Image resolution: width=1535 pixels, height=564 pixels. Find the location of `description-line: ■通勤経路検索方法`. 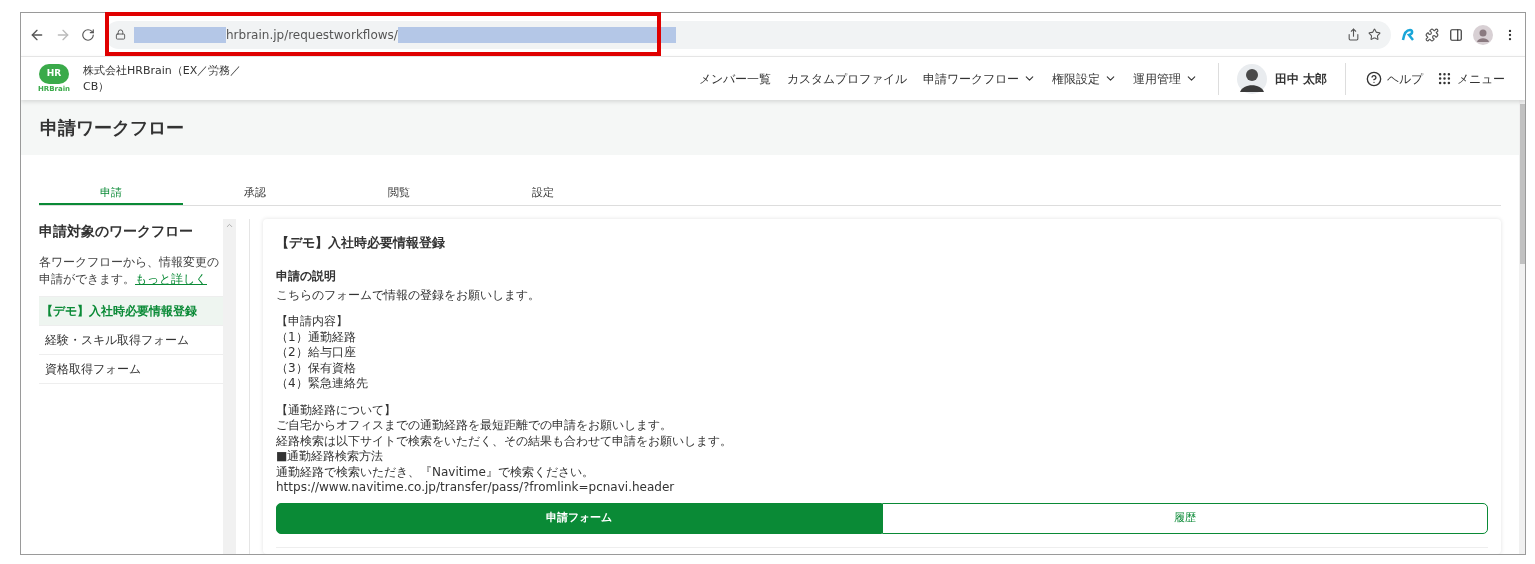

description-line: ■通勤経路検索方法 is located at coordinates (330, 457).